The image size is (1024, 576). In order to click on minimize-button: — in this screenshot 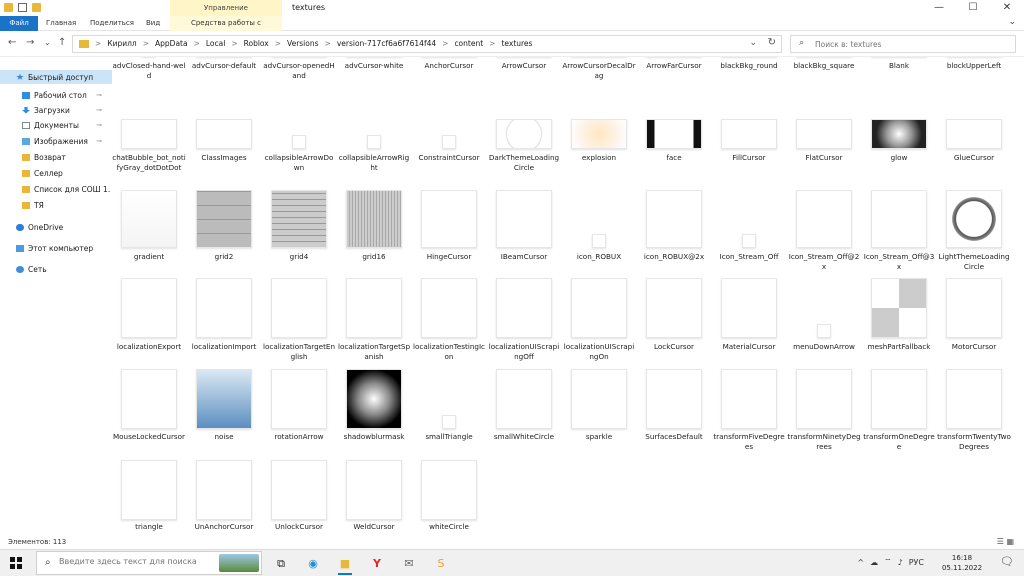, I will do `click(939, 8)`.